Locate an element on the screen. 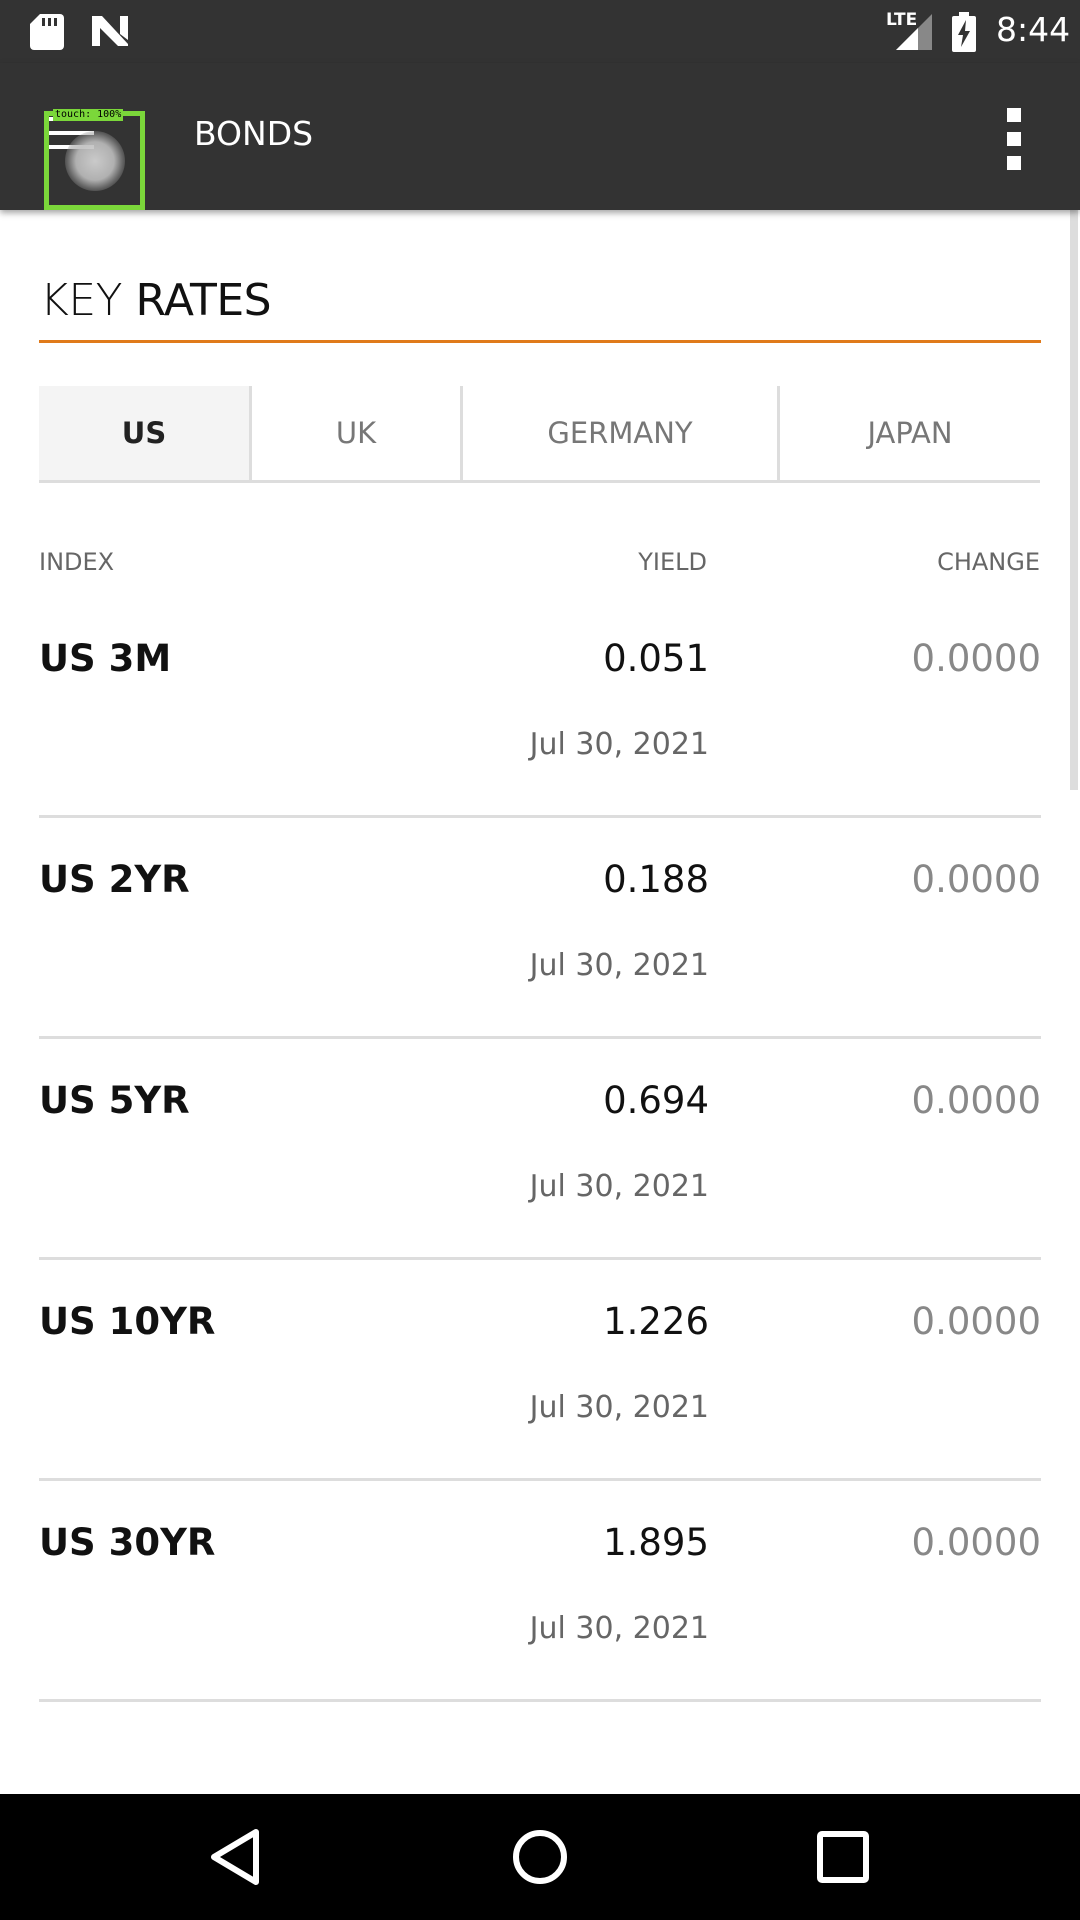 This screenshot has width=1080, height=1920. table-row: US 5YR 0.694 0.0000 Jul 30, 2021 is located at coordinates (540, 1149).